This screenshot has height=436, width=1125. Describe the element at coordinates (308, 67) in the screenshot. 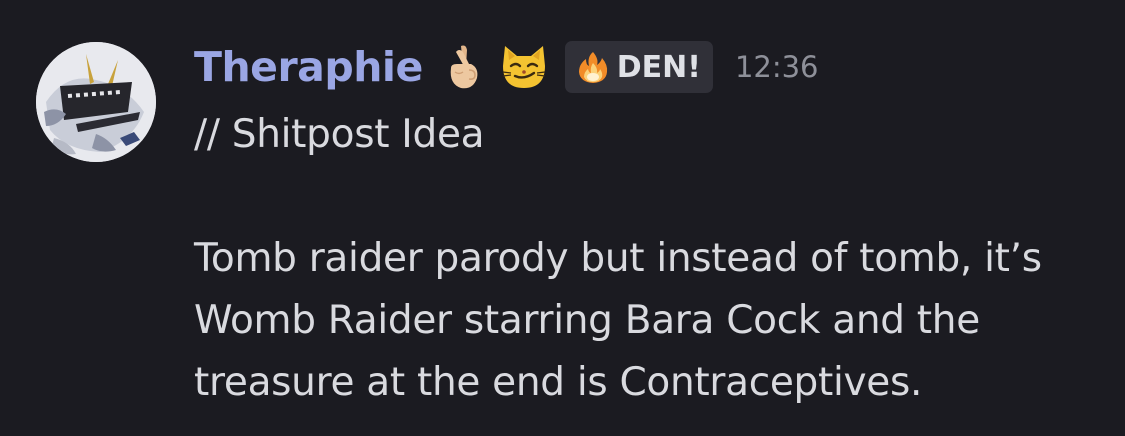

I see `username: Theraphie` at that location.